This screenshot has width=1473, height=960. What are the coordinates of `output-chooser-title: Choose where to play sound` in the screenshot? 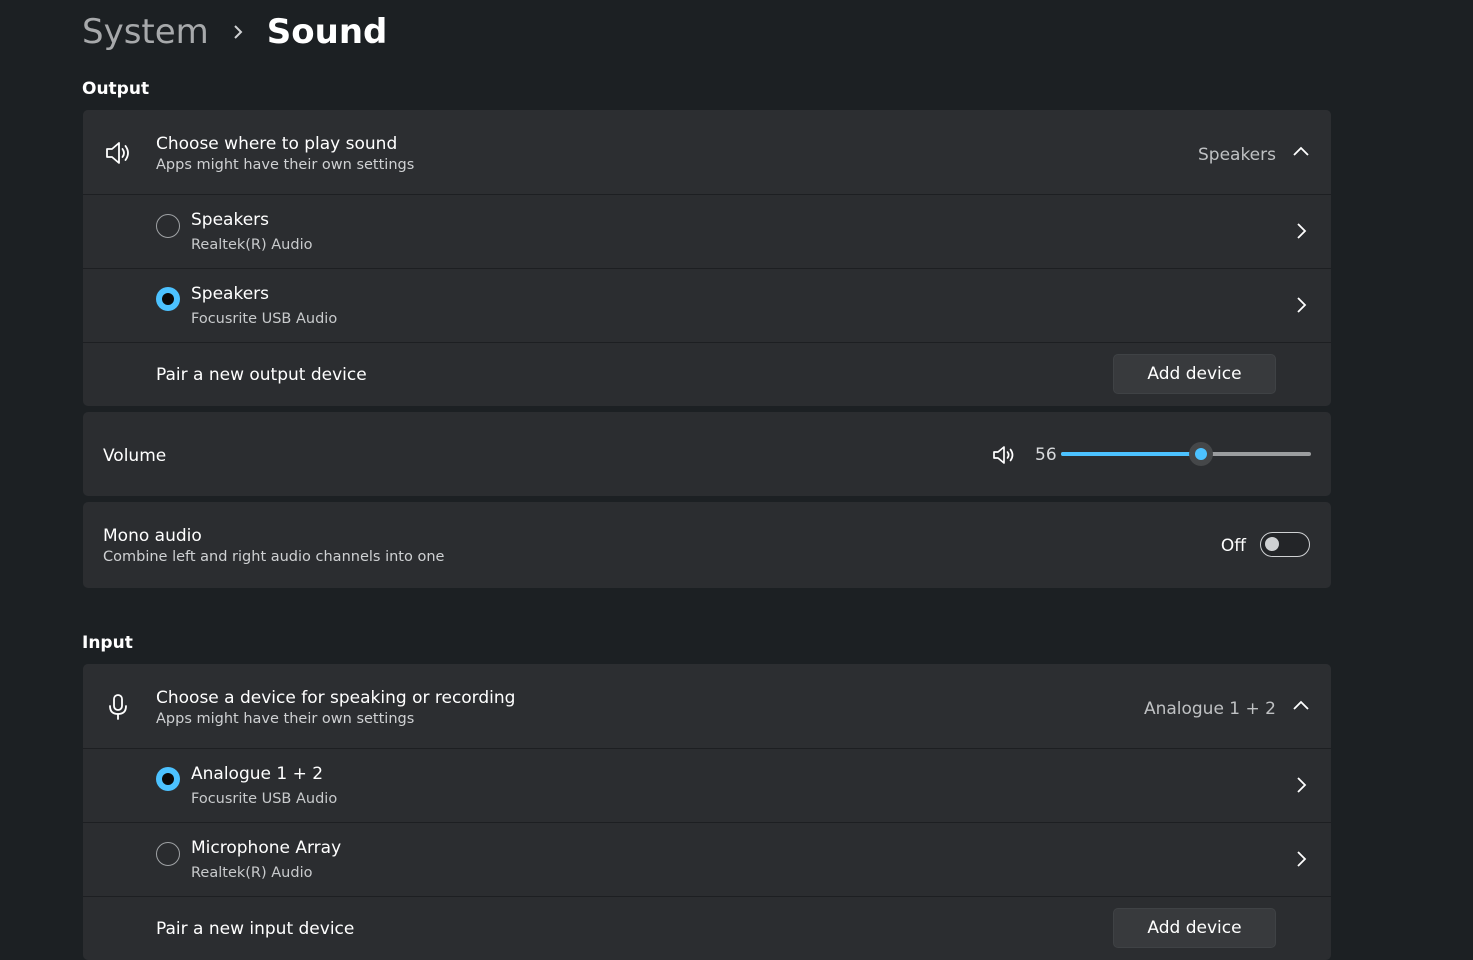 It's located at (277, 144).